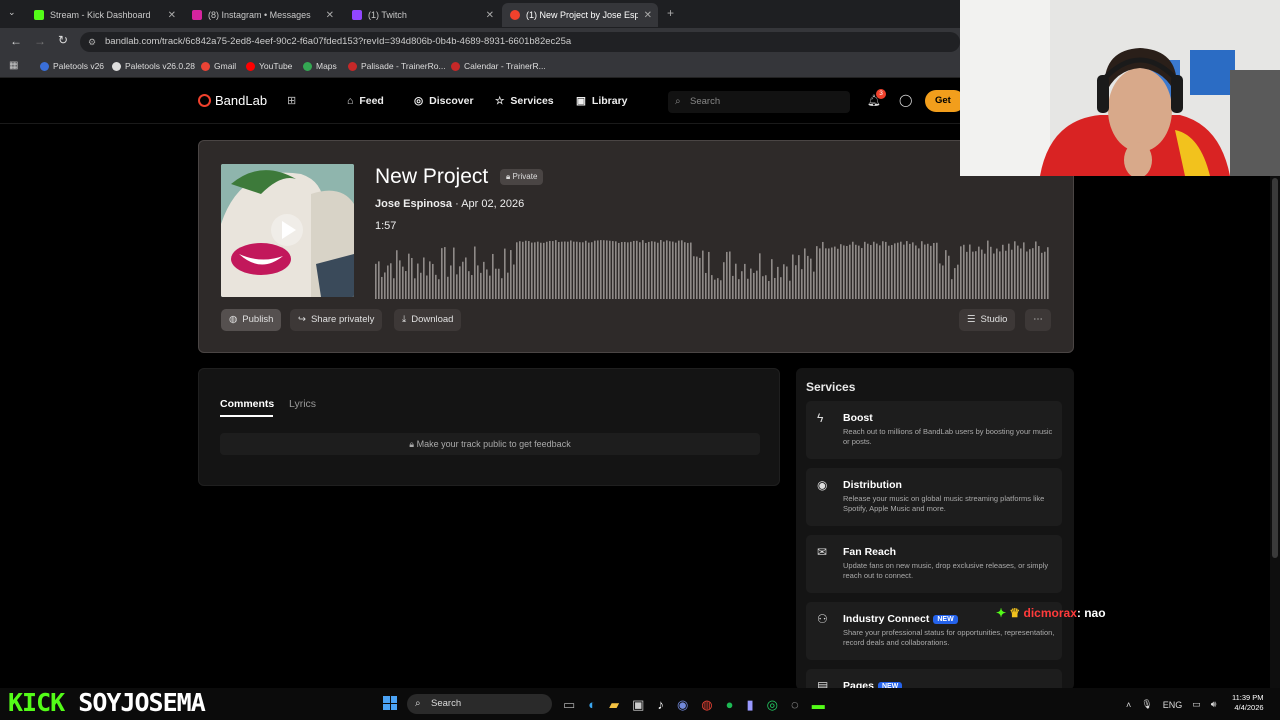  What do you see at coordinates (291, 100) in the screenshot?
I see `apps-icon: ⊞` at bounding box center [291, 100].